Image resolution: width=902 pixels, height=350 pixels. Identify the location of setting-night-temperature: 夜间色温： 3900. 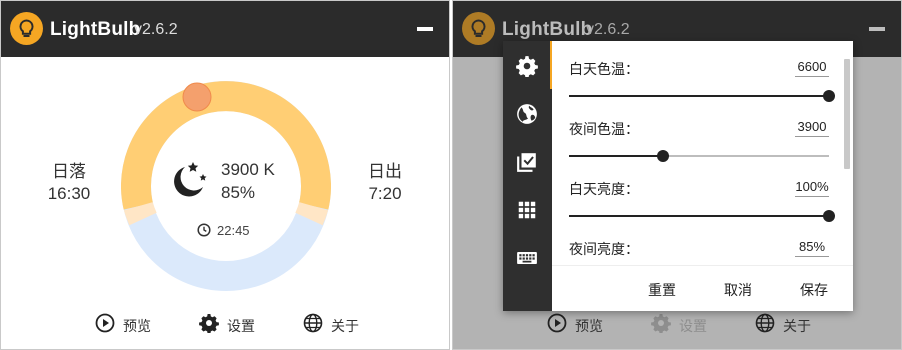
(699, 145).